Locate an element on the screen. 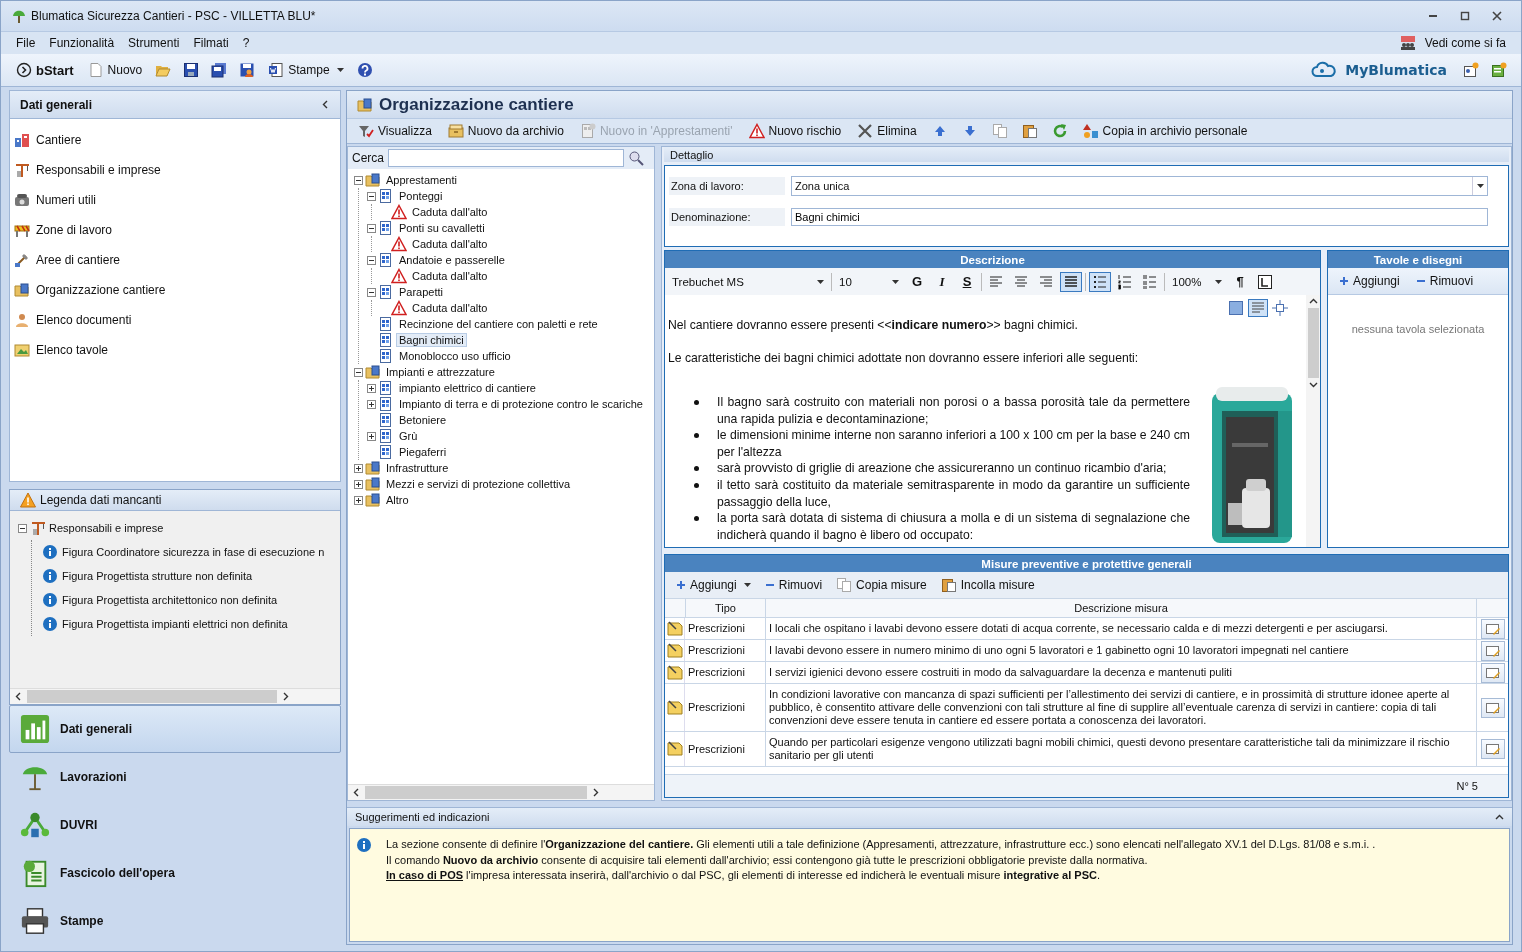  collapse-icon is located at coordinates (325, 104).